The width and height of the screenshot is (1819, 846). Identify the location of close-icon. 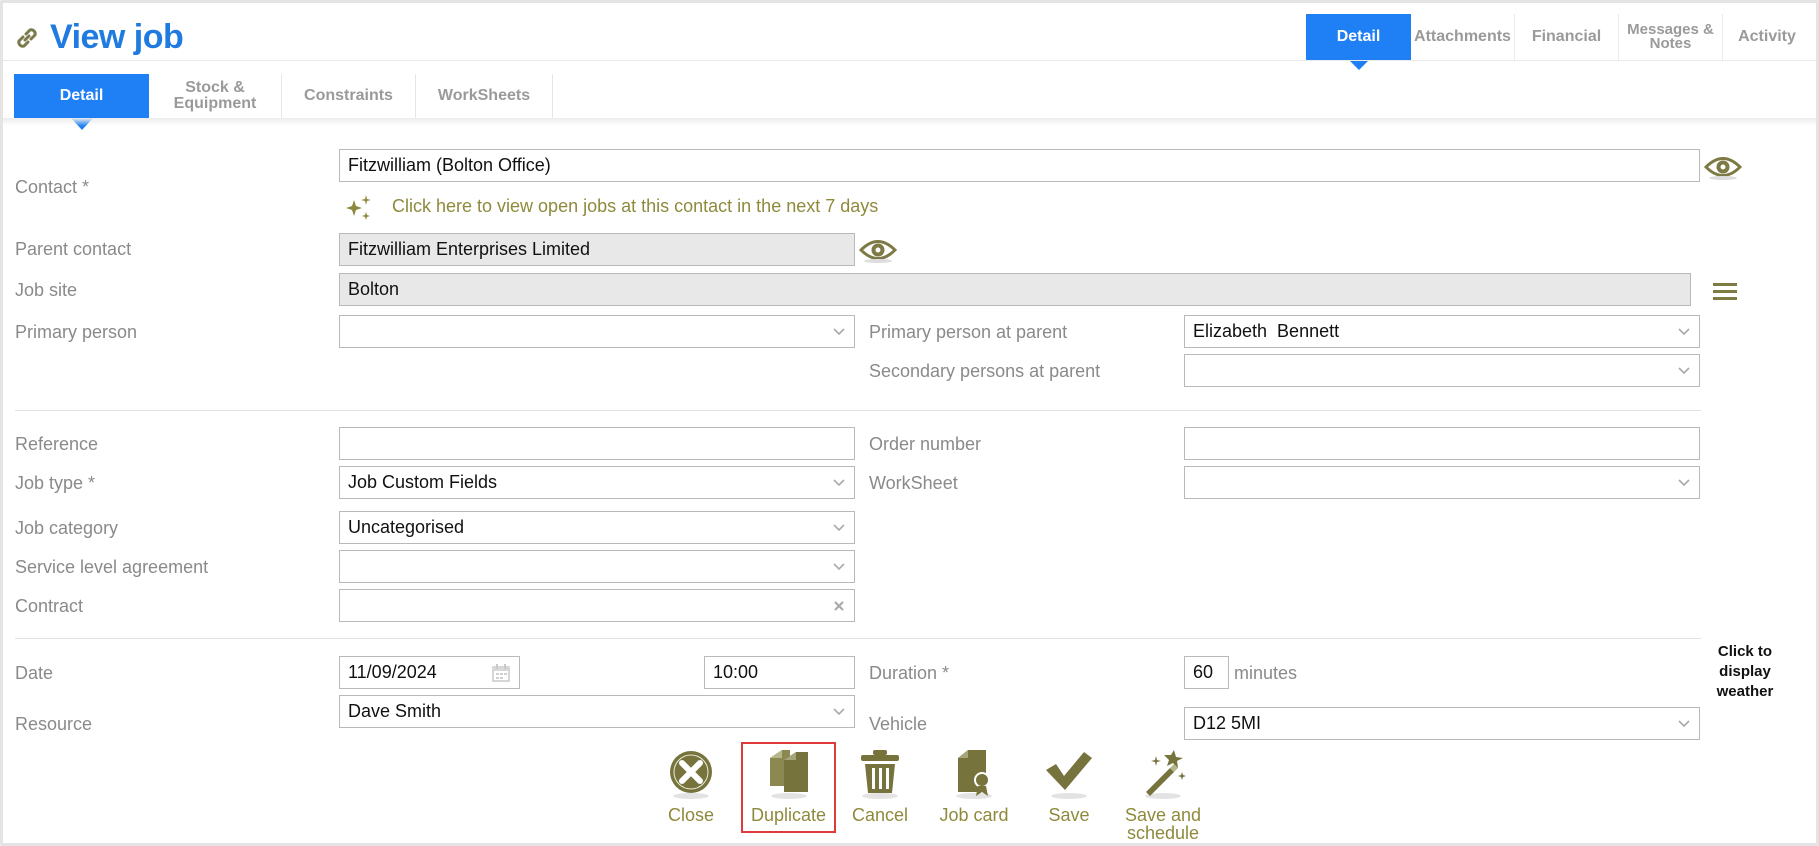
(691, 775).